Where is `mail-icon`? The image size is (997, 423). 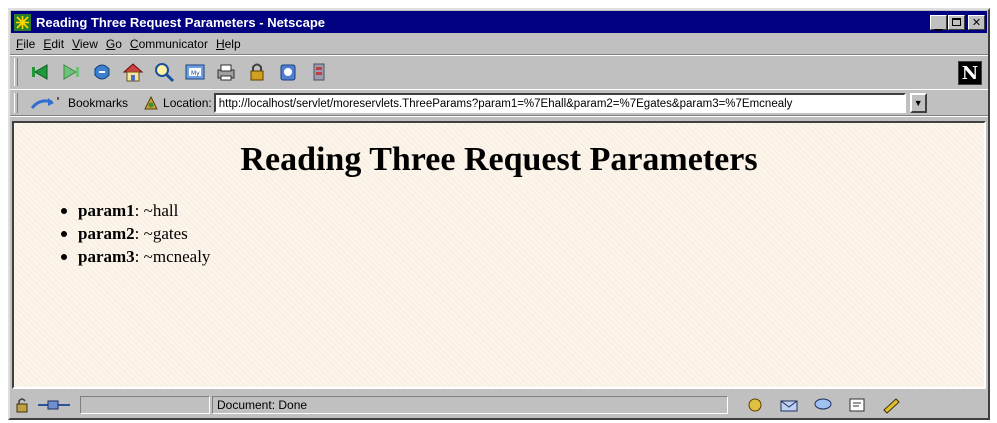
mail-icon is located at coordinates (789, 405).